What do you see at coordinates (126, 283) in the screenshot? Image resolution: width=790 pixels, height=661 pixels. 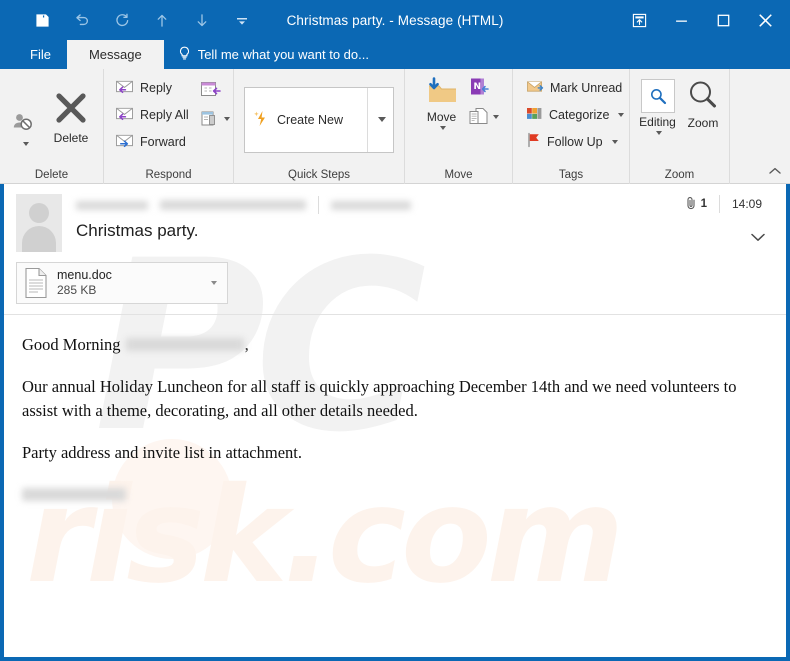 I see `attachment-details: menu.doc 285 KB` at bounding box center [126, 283].